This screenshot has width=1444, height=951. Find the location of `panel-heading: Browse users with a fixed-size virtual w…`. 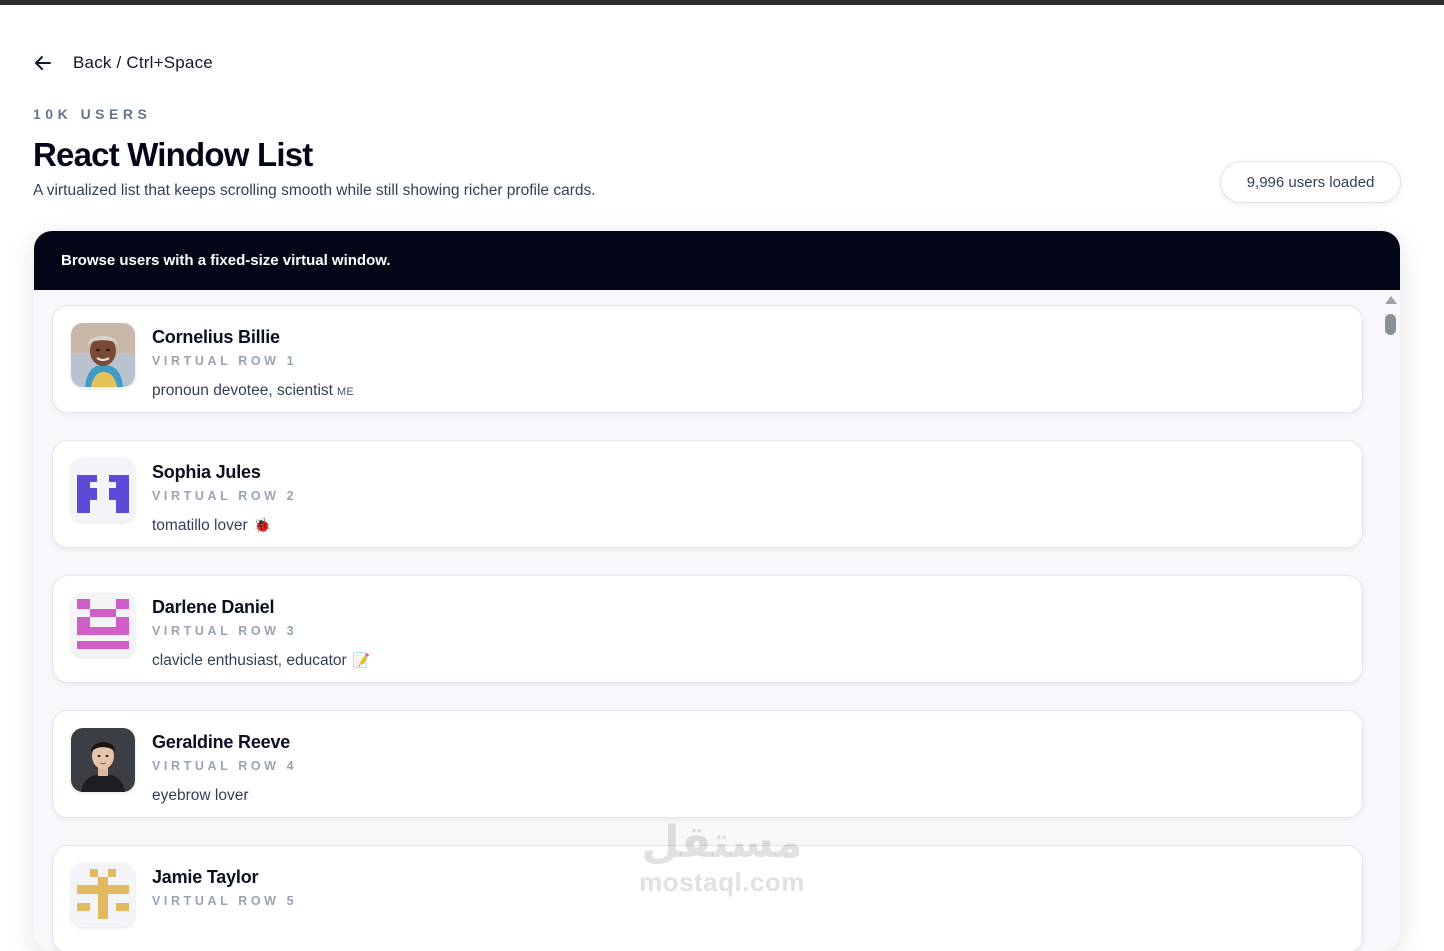

panel-heading: Browse users with a fixed-size virtual w… is located at coordinates (226, 260).